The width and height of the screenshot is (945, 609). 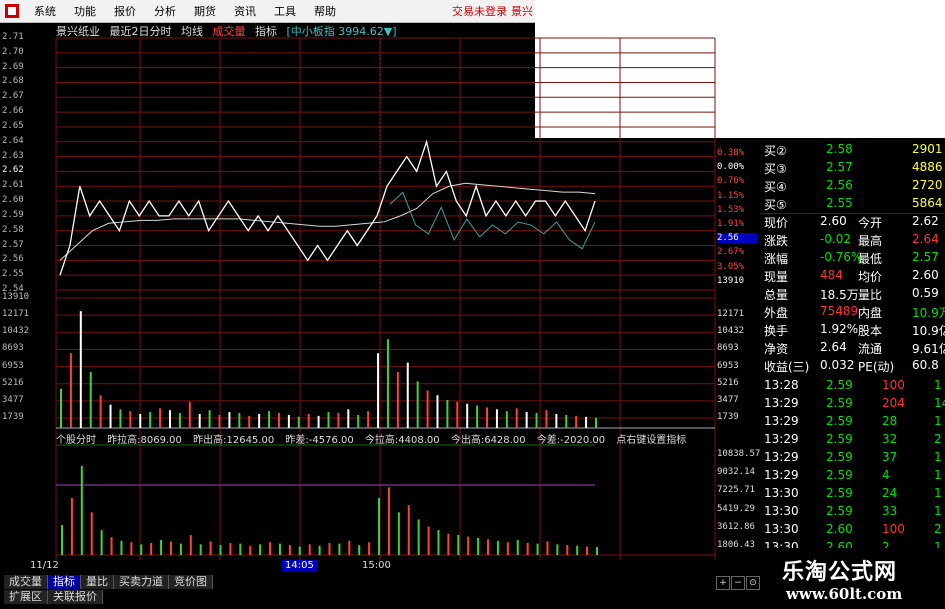 I want to click on stat-label: 外盘, so click(x=776, y=313).